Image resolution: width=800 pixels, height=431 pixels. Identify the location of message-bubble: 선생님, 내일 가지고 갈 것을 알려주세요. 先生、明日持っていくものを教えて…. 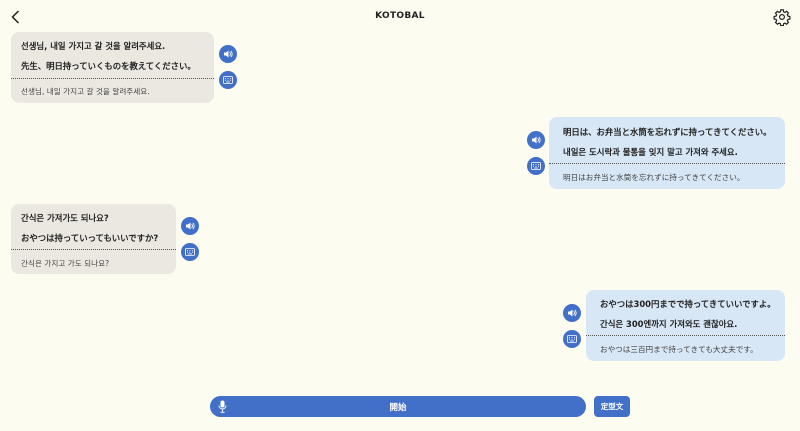
(112, 67).